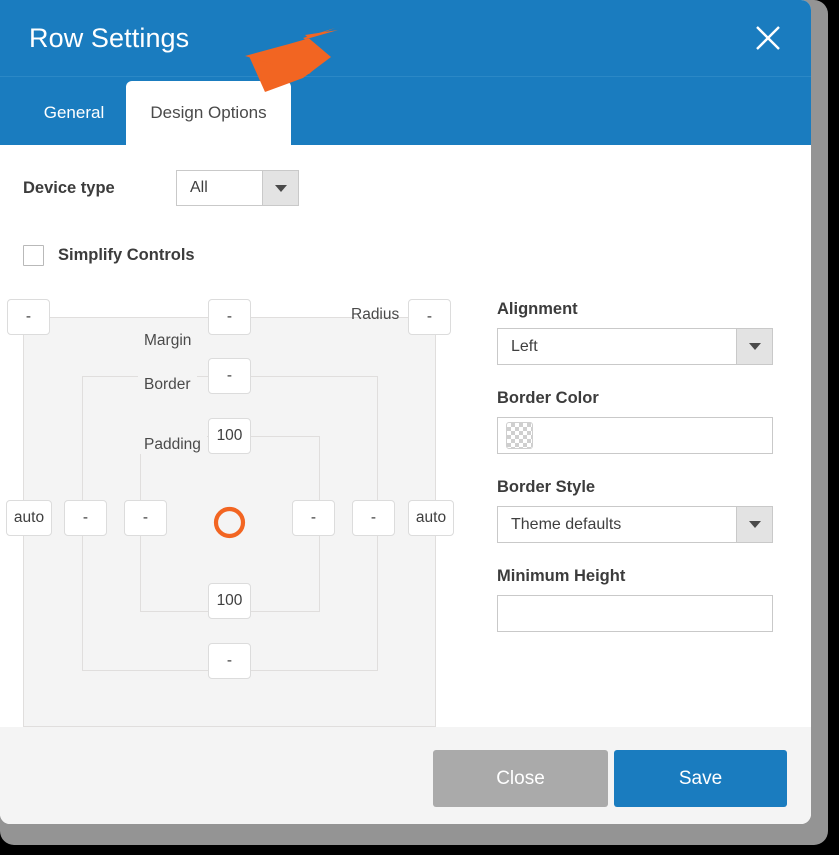  Describe the element at coordinates (33, 255) in the screenshot. I see `checkbox-box` at that location.